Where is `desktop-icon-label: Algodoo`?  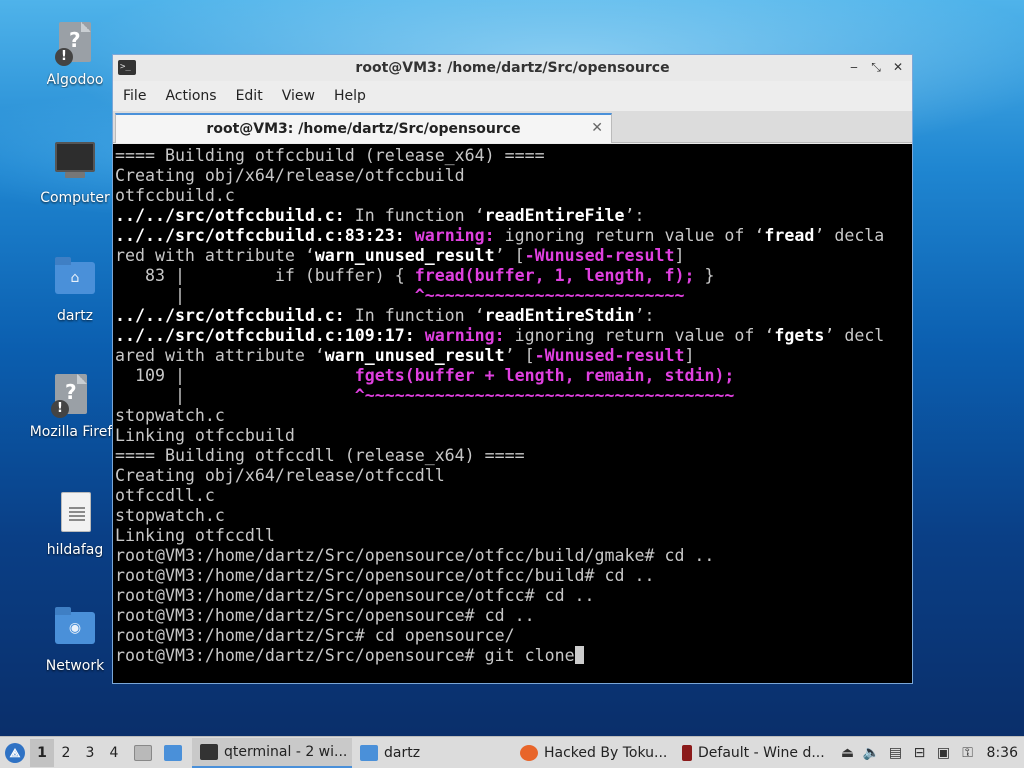
desktop-icon-label: Algodoo is located at coordinates (75, 80).